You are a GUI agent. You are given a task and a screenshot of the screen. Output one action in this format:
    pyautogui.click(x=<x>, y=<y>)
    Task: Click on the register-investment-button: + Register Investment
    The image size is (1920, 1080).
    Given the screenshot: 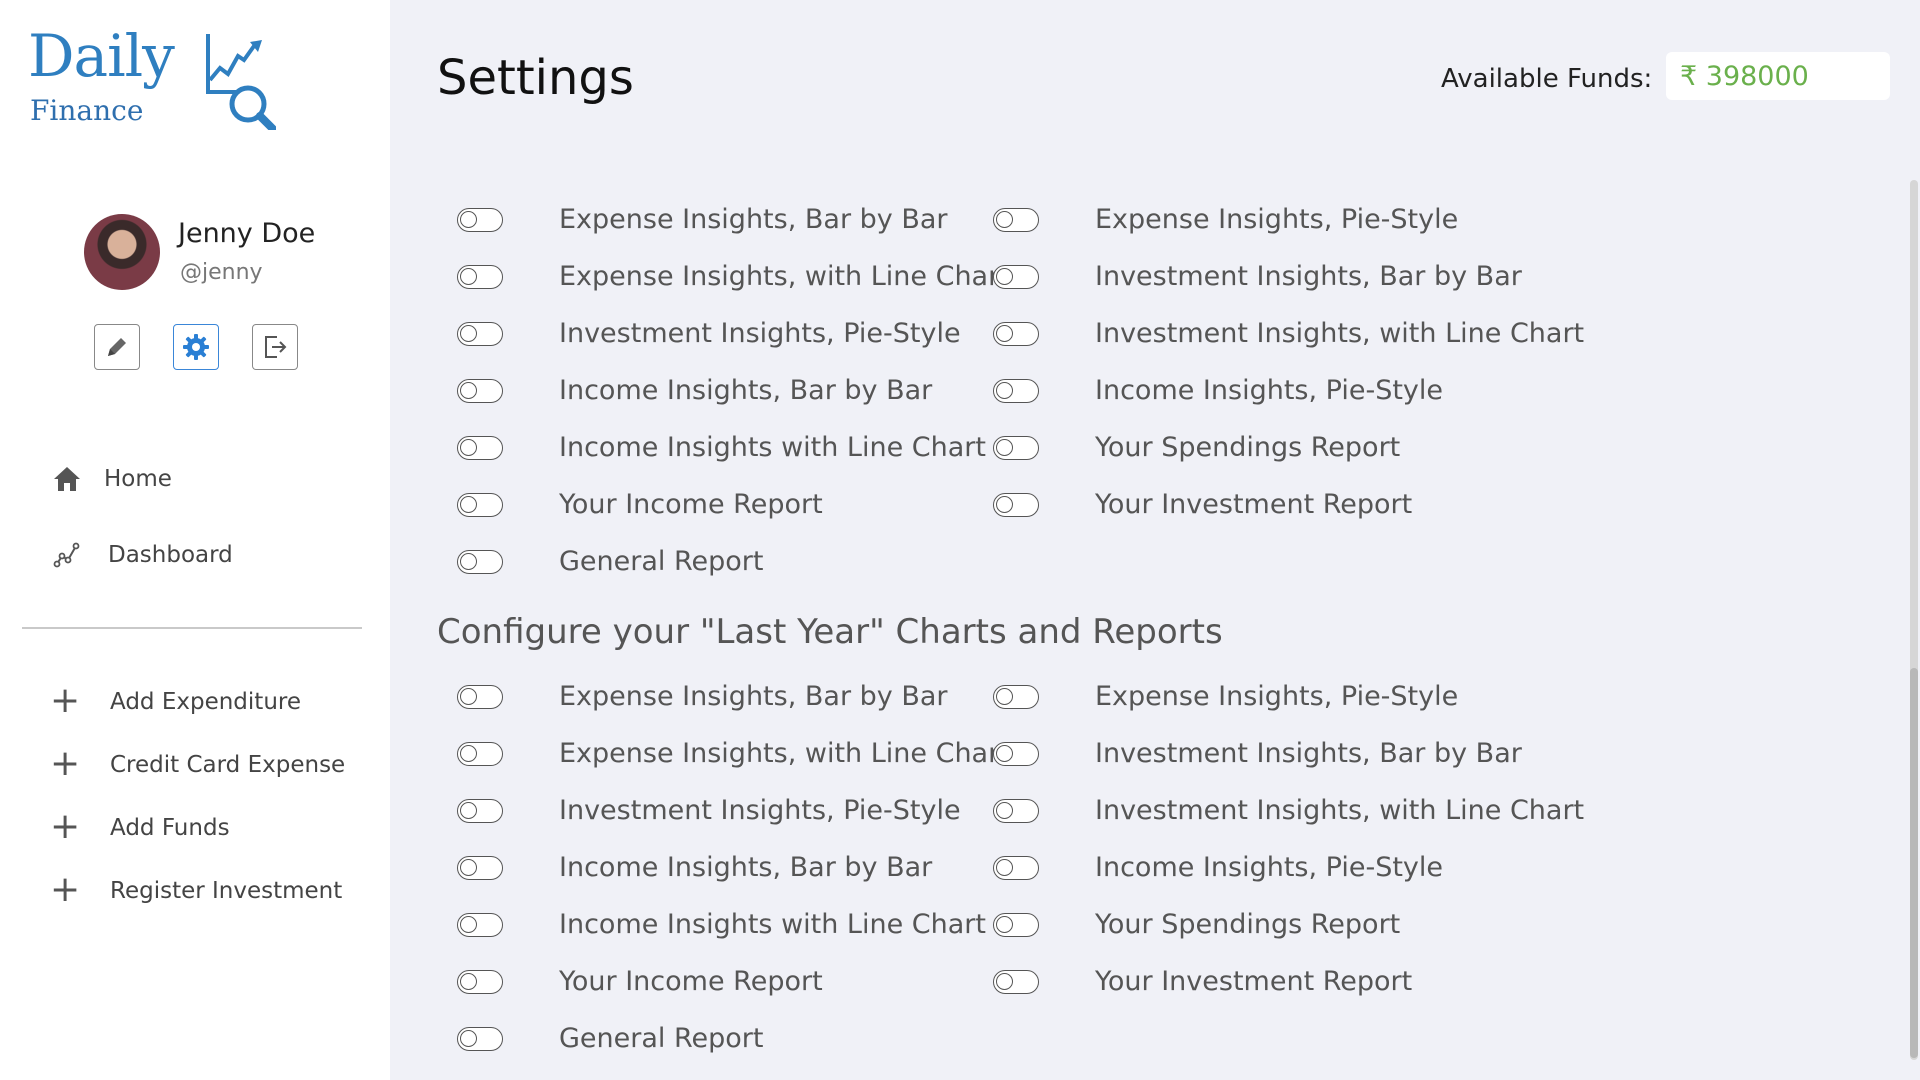 What is the action you would take?
    pyautogui.click(x=196, y=889)
    